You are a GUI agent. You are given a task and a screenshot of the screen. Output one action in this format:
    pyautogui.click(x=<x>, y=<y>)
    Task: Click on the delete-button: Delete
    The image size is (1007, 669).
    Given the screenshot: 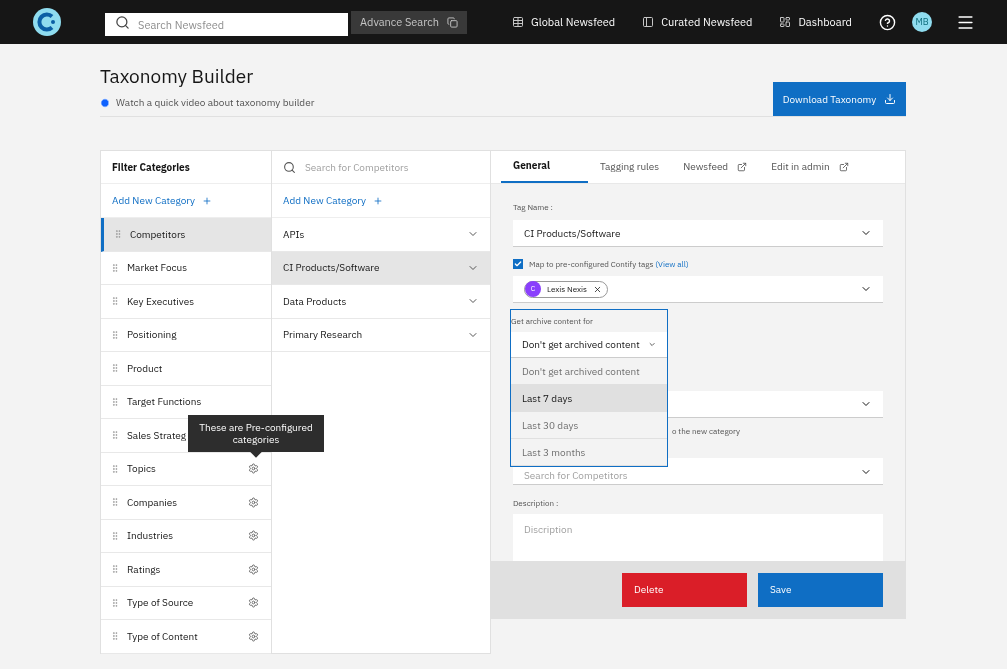 What is the action you would take?
    pyautogui.click(x=684, y=589)
    